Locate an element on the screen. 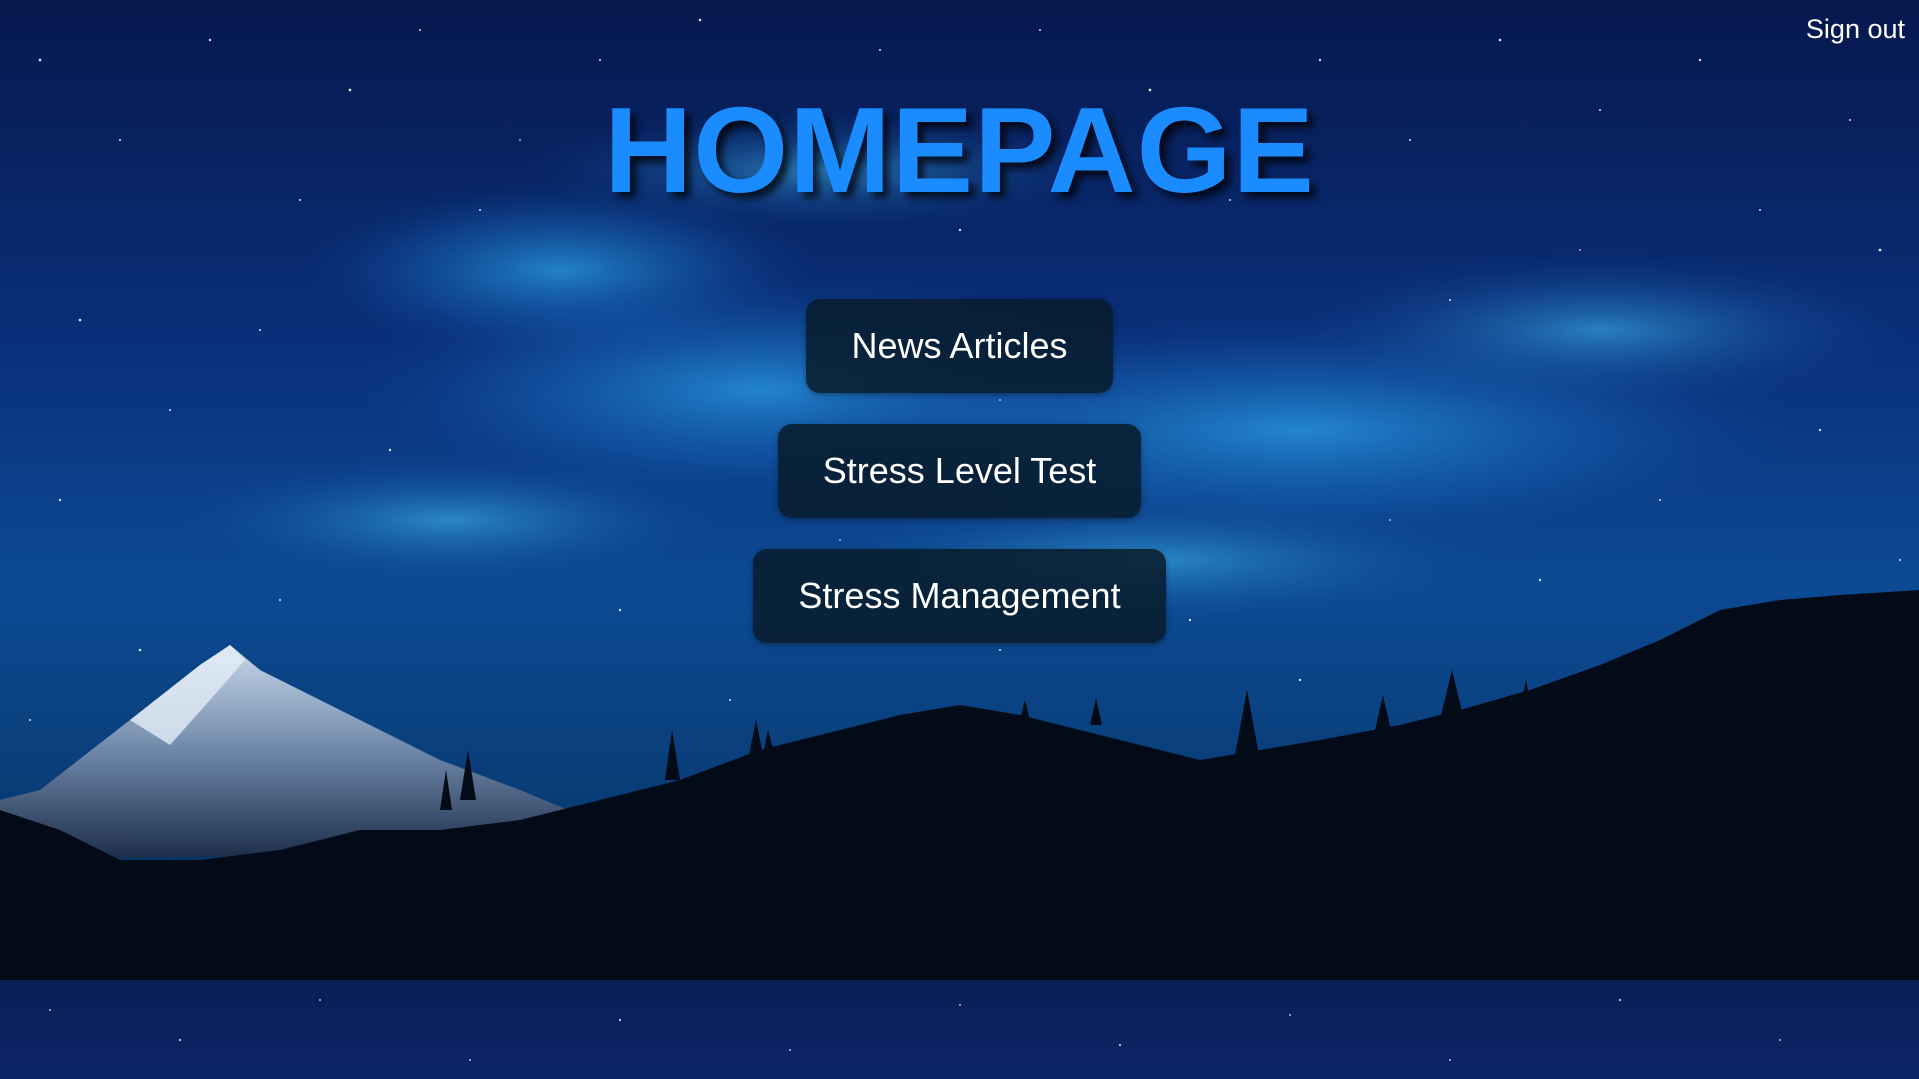 This screenshot has height=1079, width=1919. stress-management-button: Stress Management is located at coordinates (959, 596).